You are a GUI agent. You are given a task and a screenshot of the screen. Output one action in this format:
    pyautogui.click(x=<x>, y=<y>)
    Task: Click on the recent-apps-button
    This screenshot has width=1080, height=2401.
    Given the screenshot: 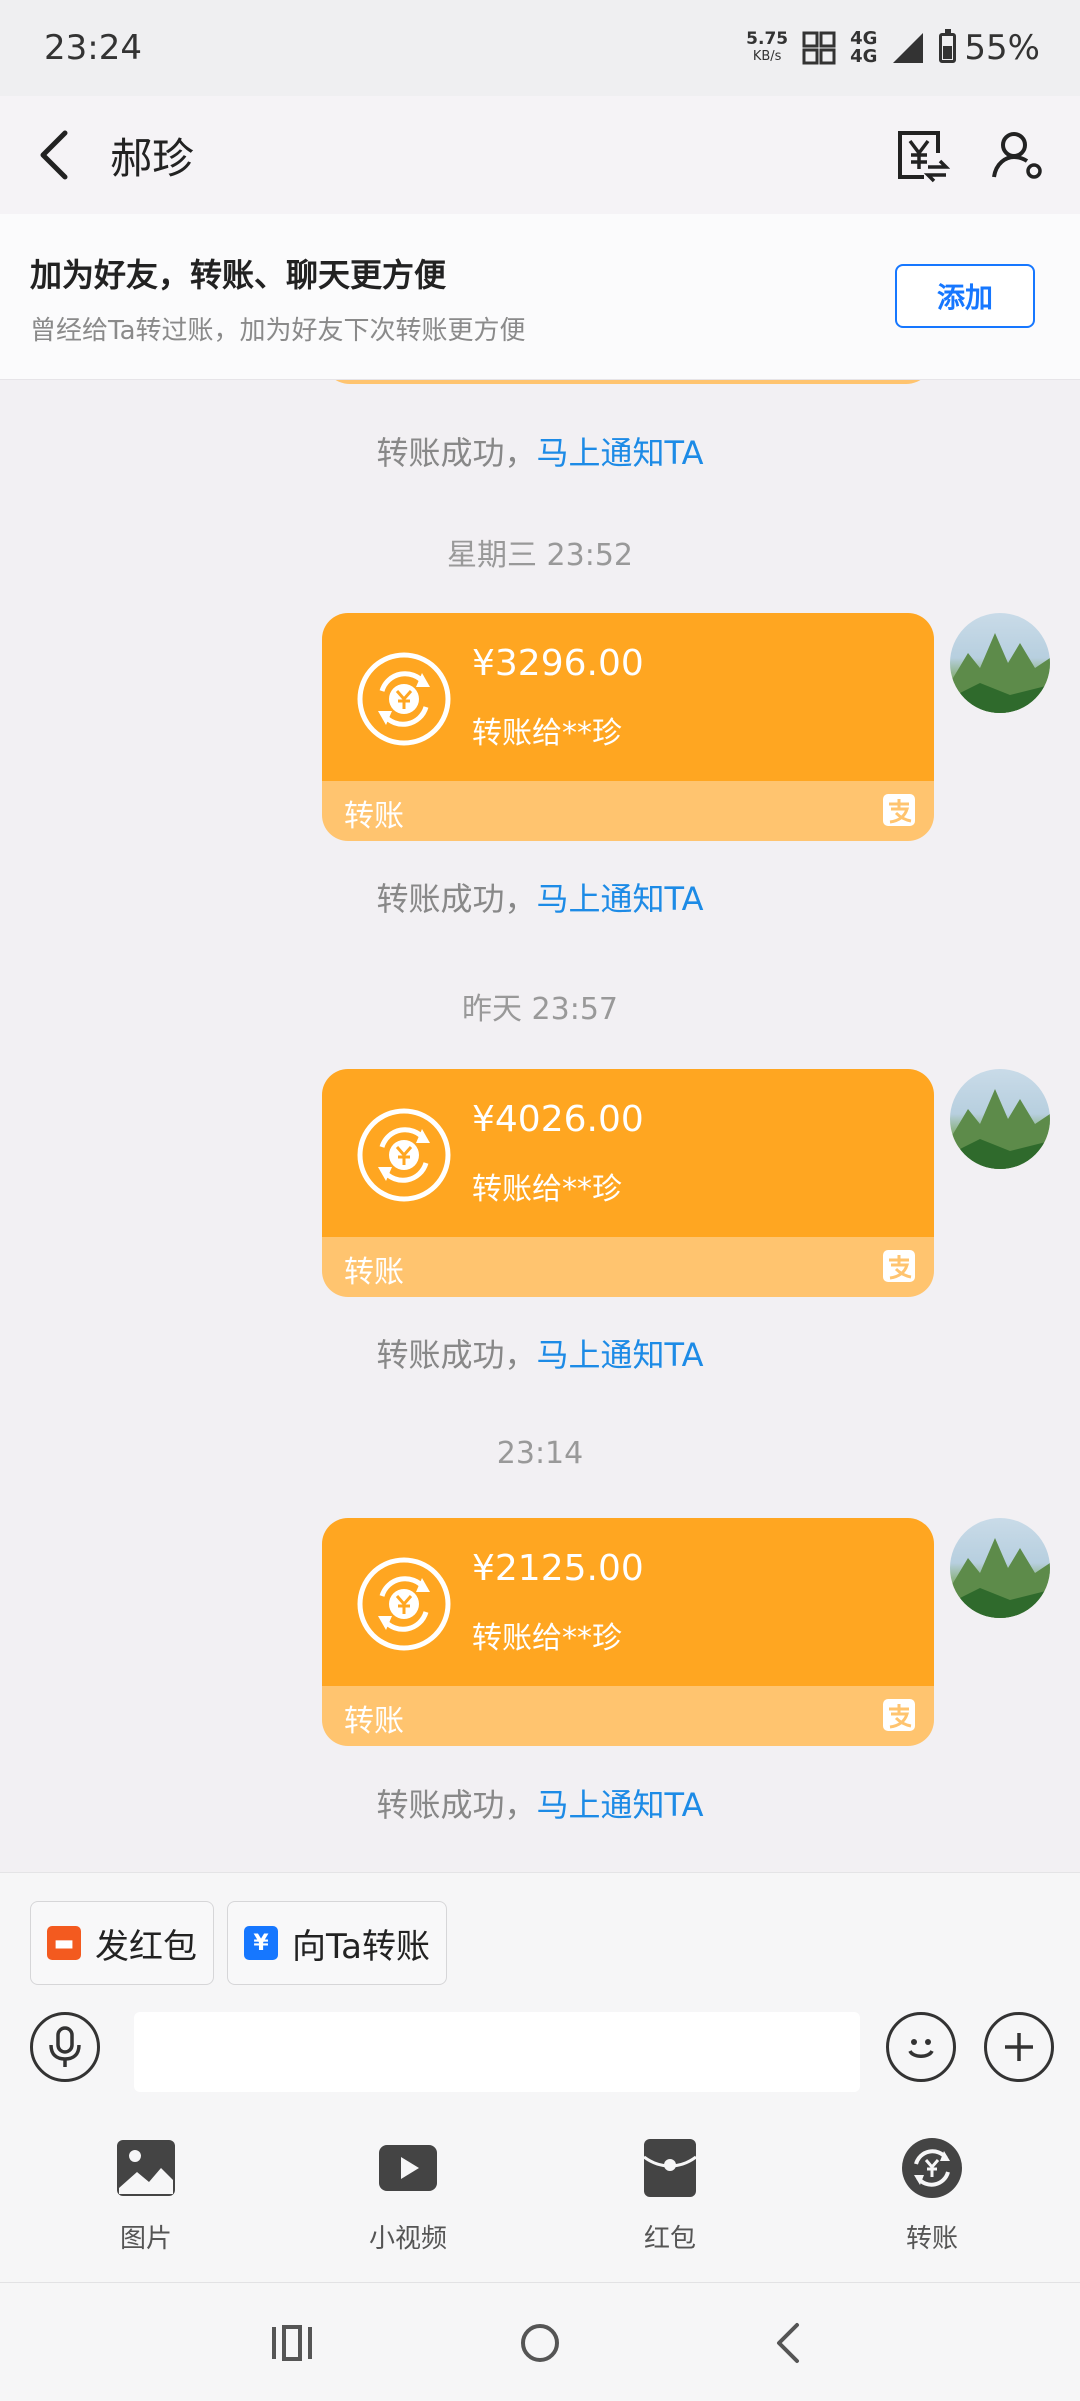 What is the action you would take?
    pyautogui.click(x=292, y=2343)
    